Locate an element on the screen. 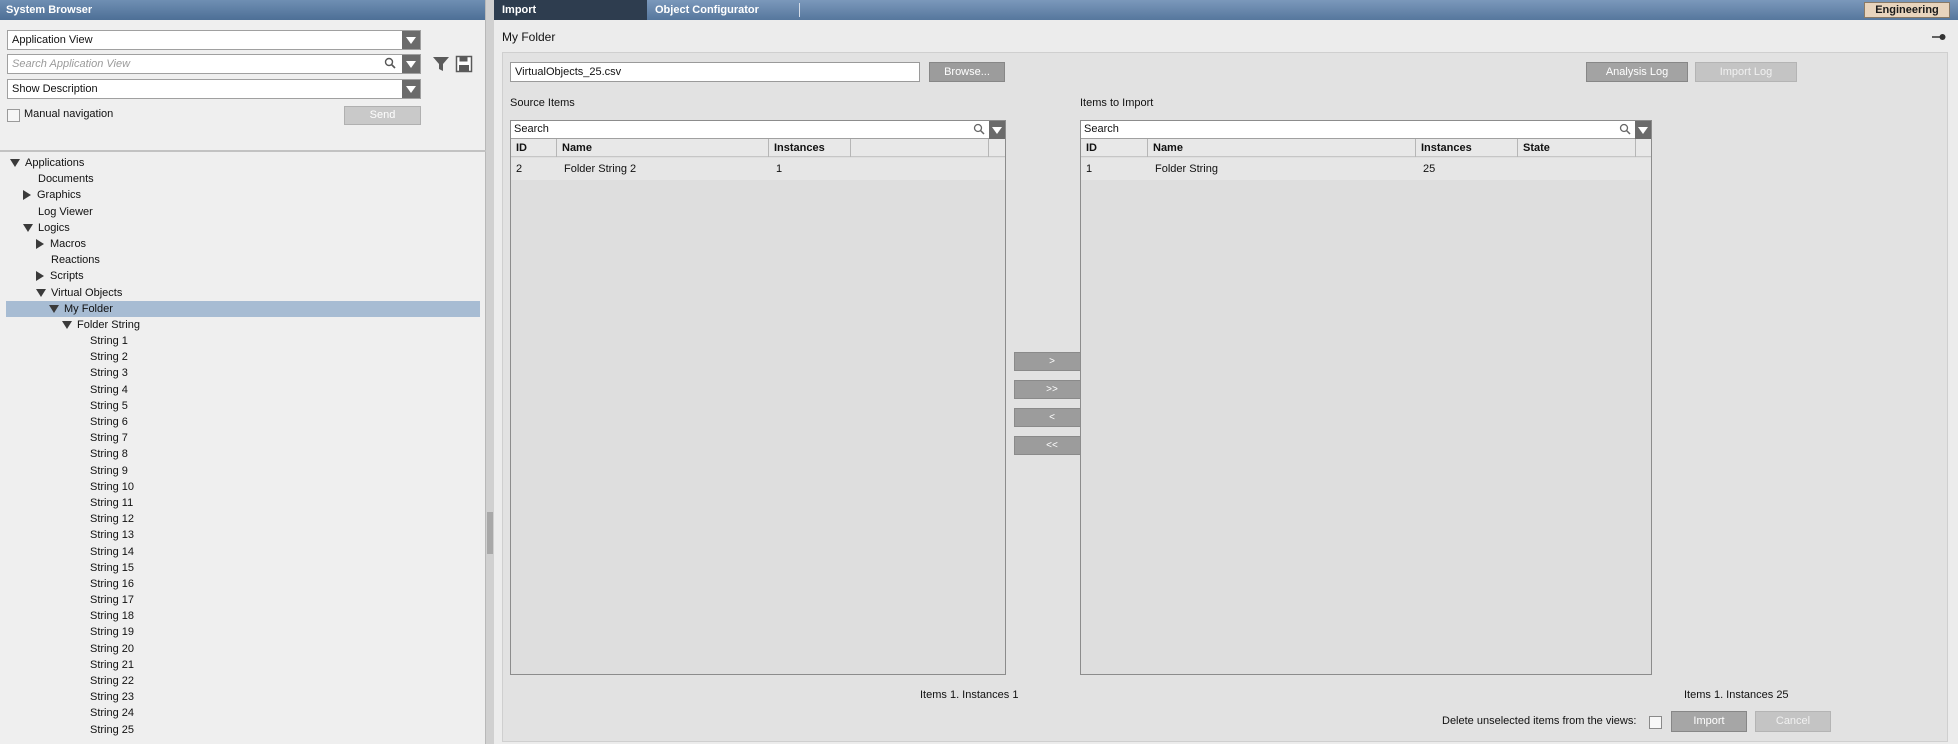 Image resolution: width=1958 pixels, height=744 pixels. tree-item: String 11 is located at coordinates (243, 503).